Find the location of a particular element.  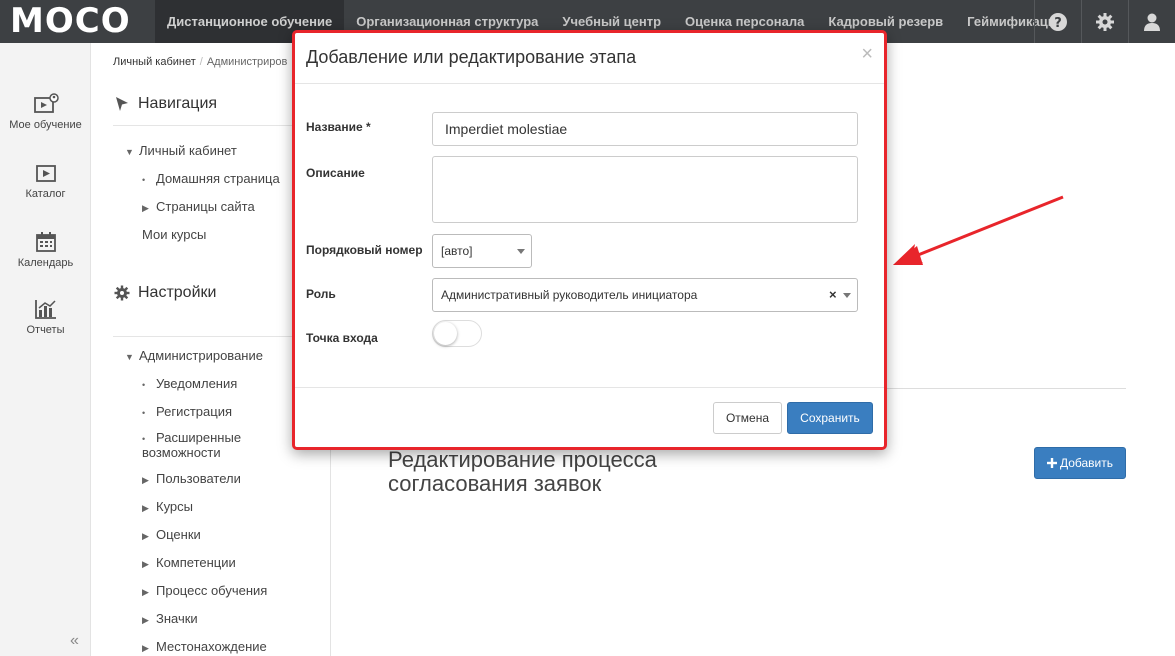

nav-my-courses: Мои курсы is located at coordinates (174, 234).